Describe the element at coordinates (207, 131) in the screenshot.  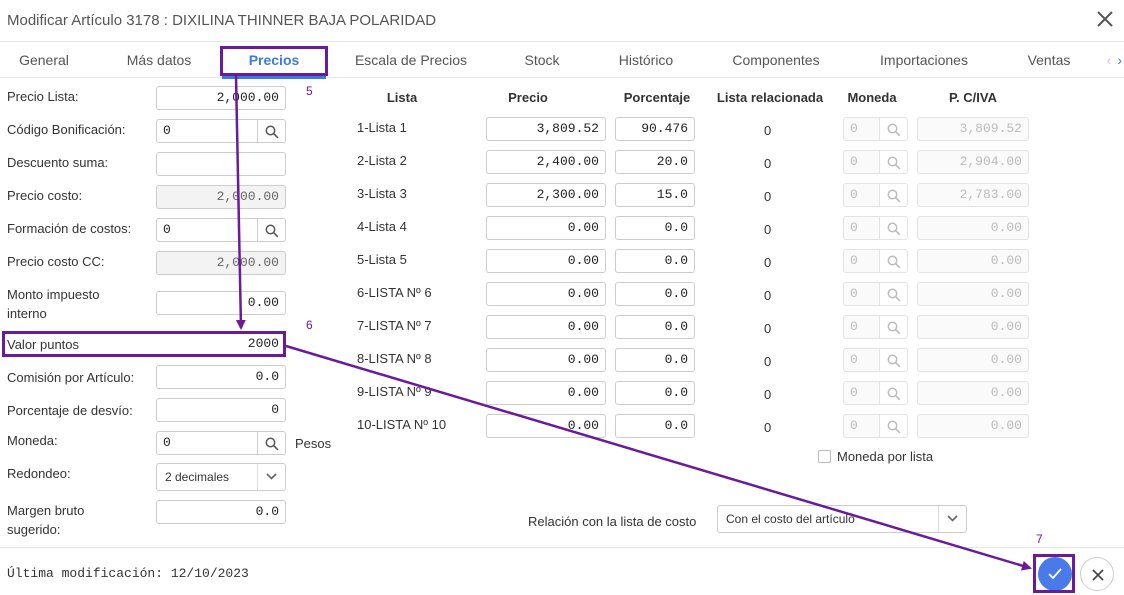
I see `codigo-bonificacion-input: 0` at that location.